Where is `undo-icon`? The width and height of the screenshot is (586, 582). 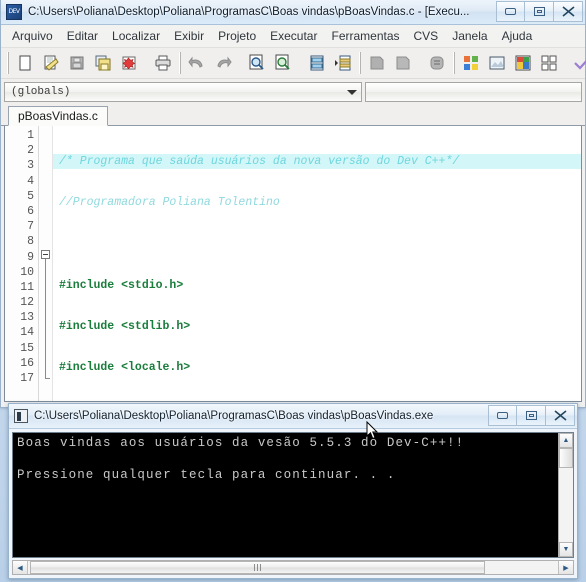 undo-icon is located at coordinates (197, 63).